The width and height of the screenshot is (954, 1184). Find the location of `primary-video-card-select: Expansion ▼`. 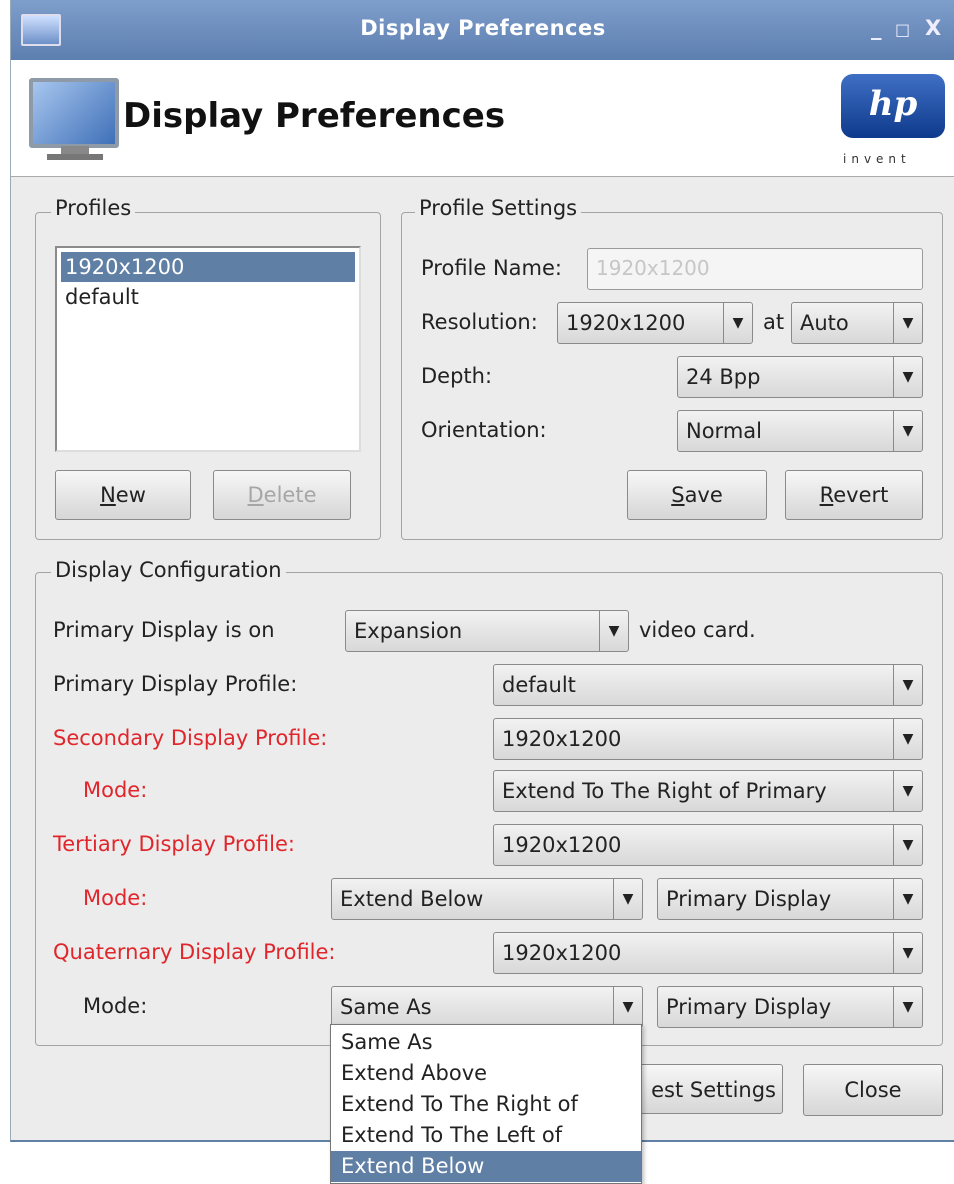

primary-video-card-select: Expansion ▼ is located at coordinates (487, 631).